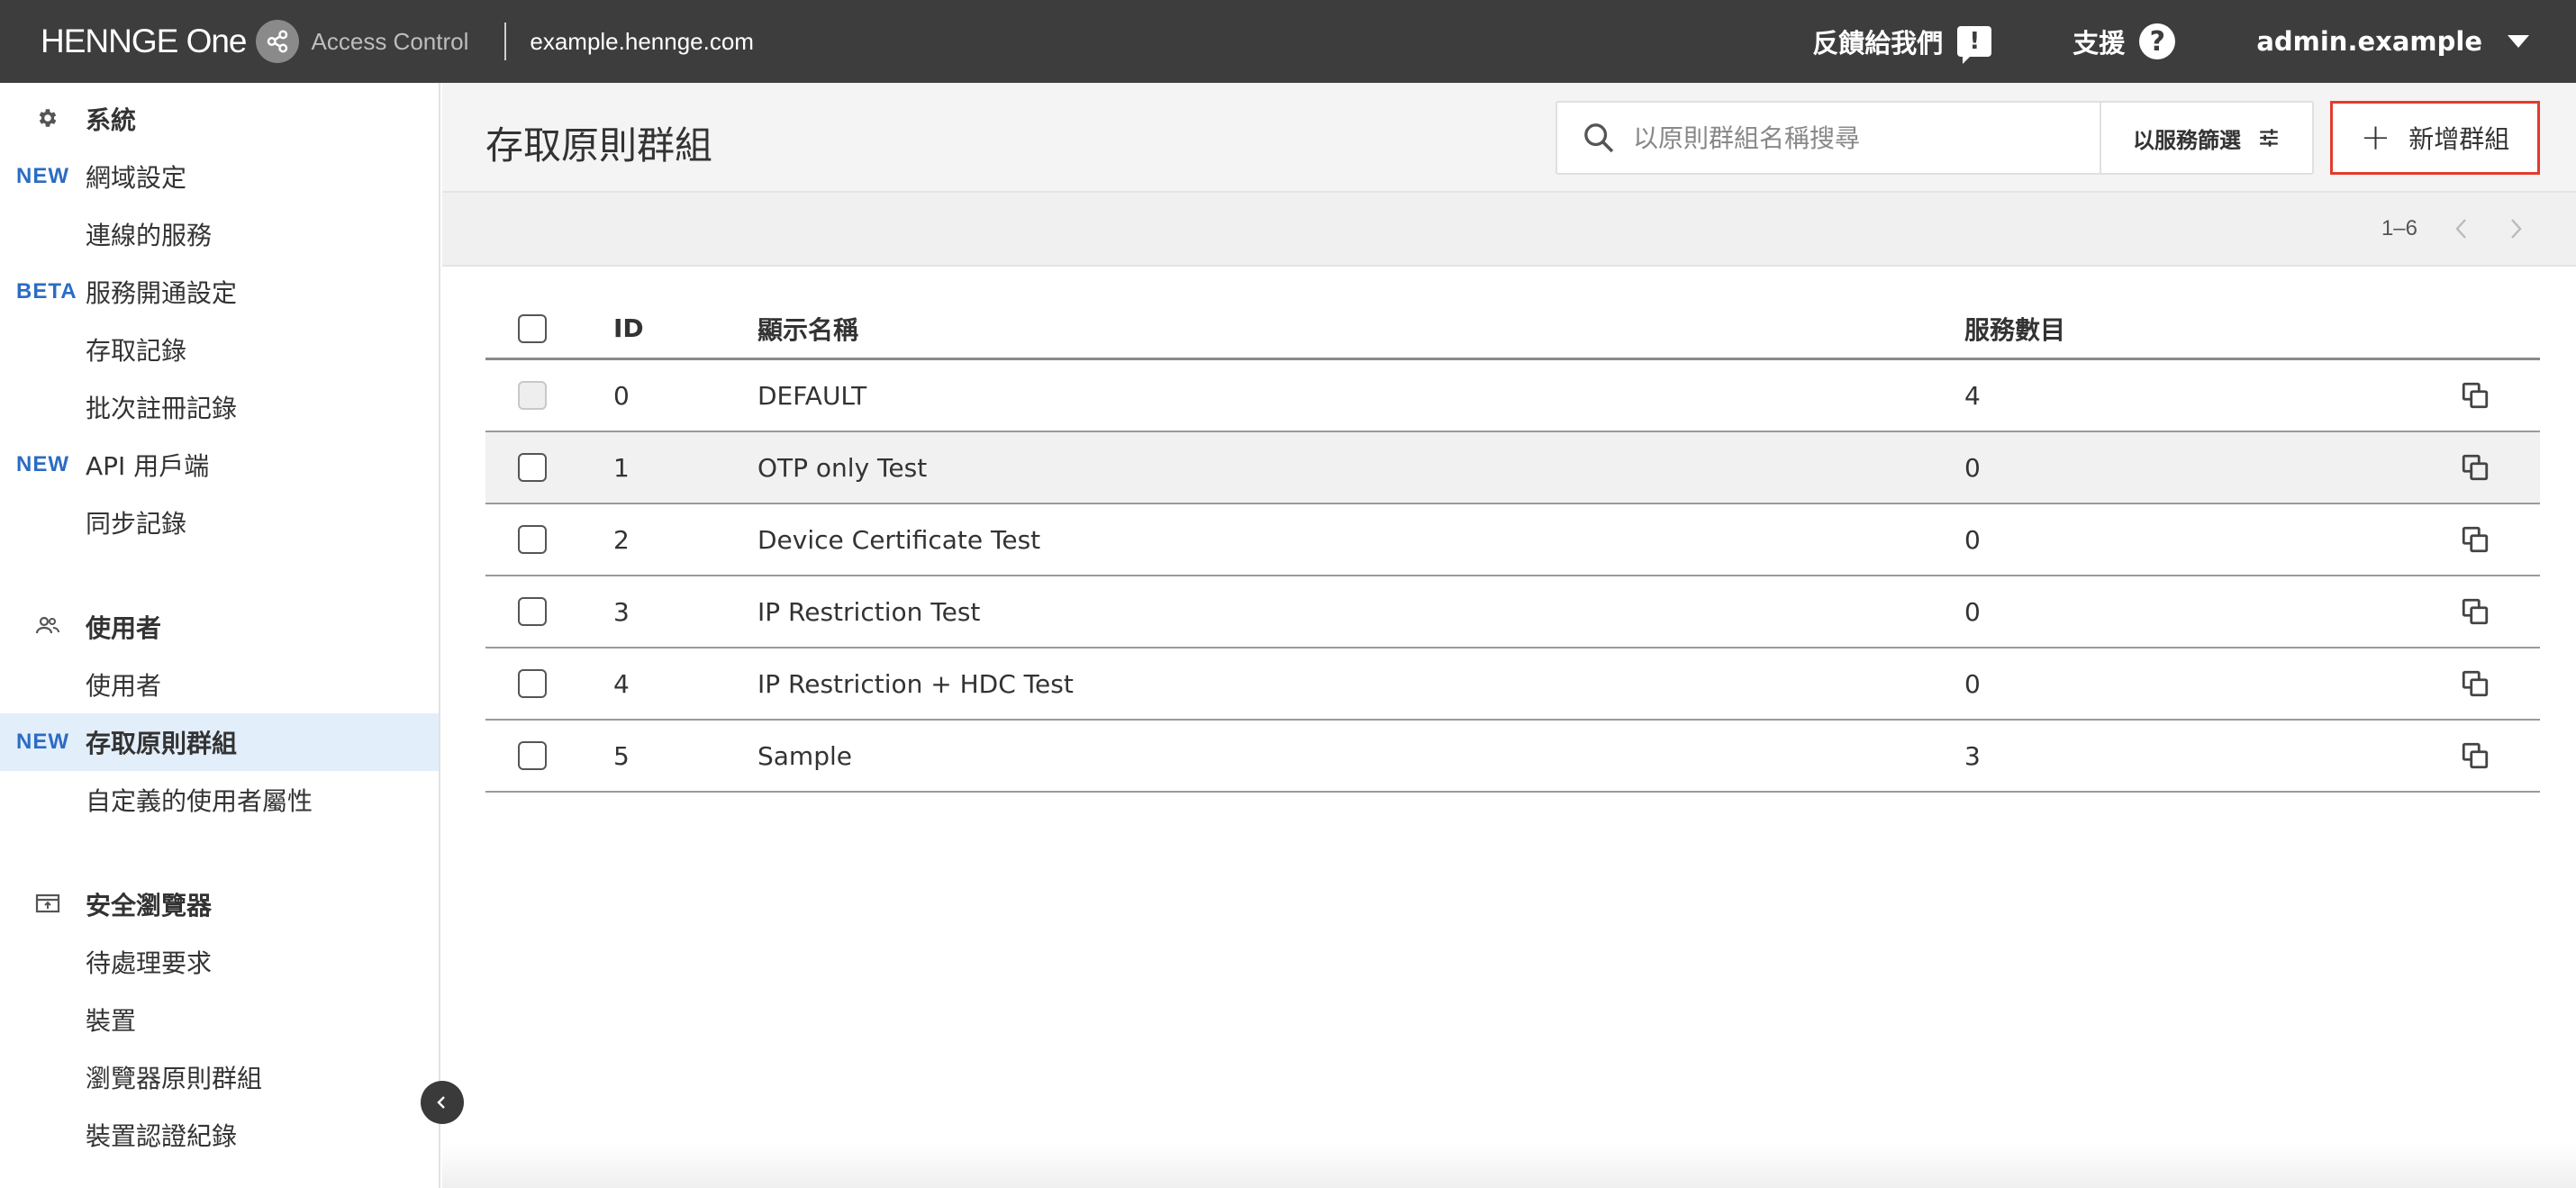  What do you see at coordinates (219, 465) in the screenshot?
I see `sidebar-item-api-clients: NEW API 用戶端` at bounding box center [219, 465].